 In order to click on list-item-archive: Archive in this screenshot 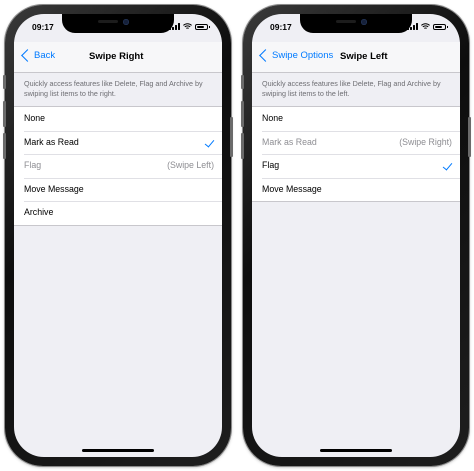, I will do `click(118, 213)`.